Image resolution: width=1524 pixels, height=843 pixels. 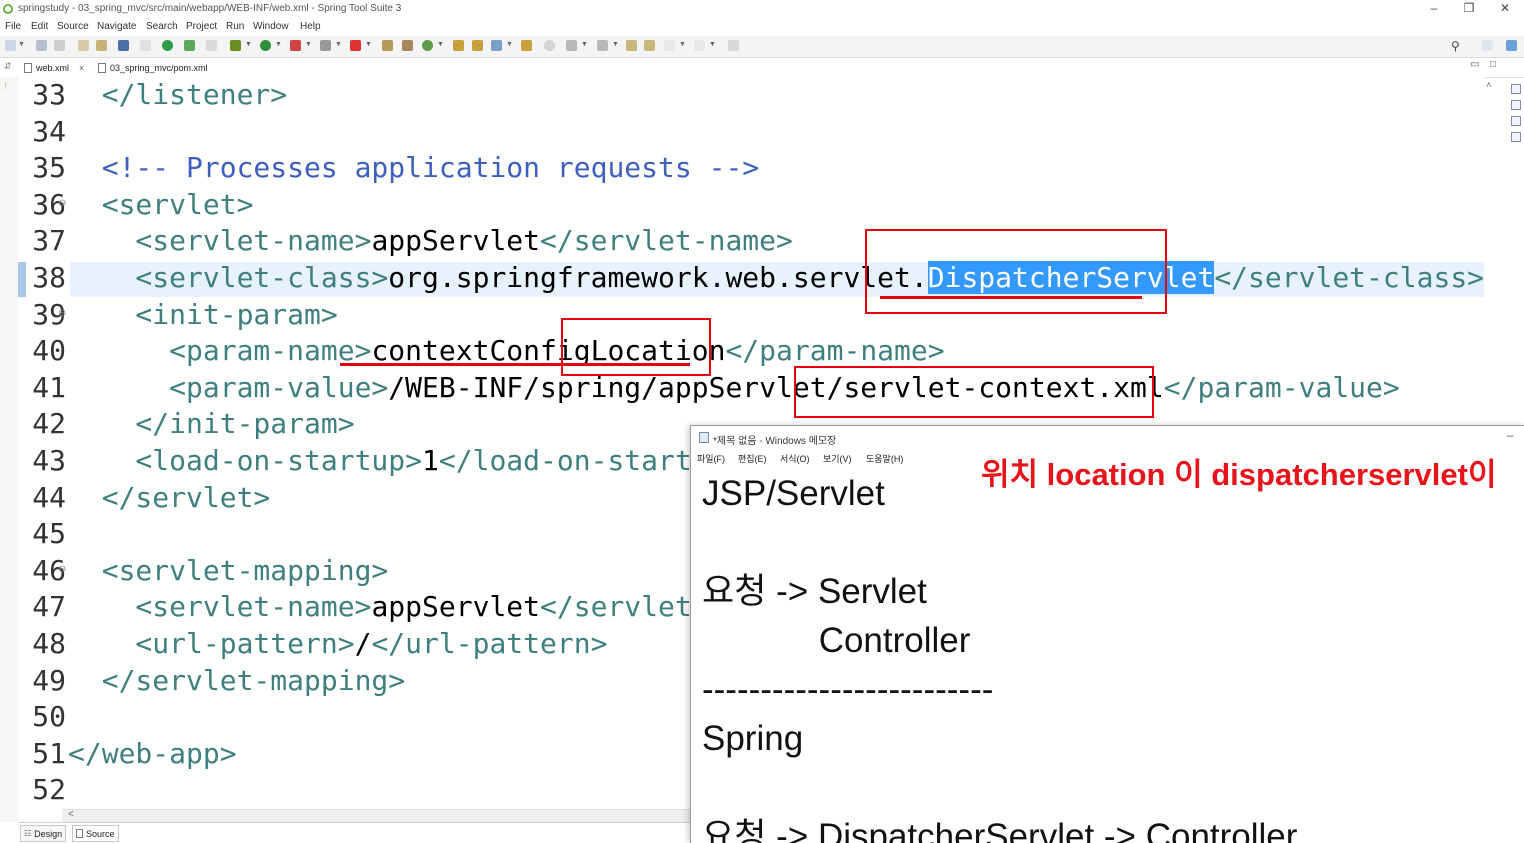 What do you see at coordinates (54, 68) in the screenshot?
I see `tab-web-xml: web.xml ×` at bounding box center [54, 68].